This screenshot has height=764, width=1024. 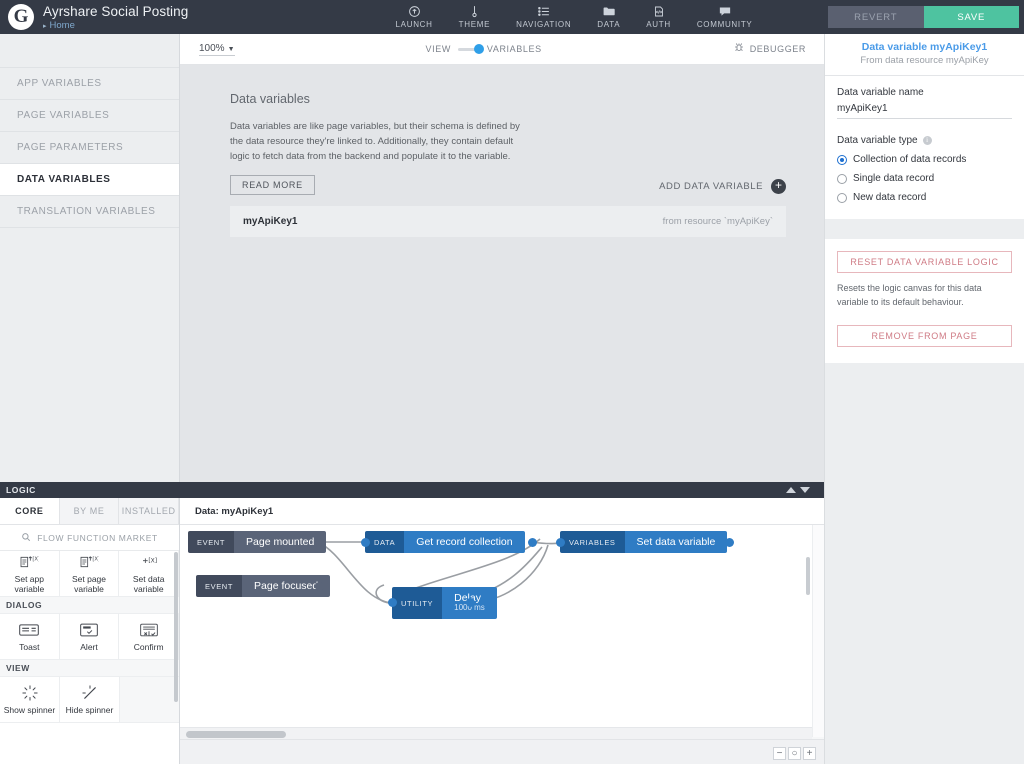 I want to click on radio-label: New data record, so click(x=890, y=197).